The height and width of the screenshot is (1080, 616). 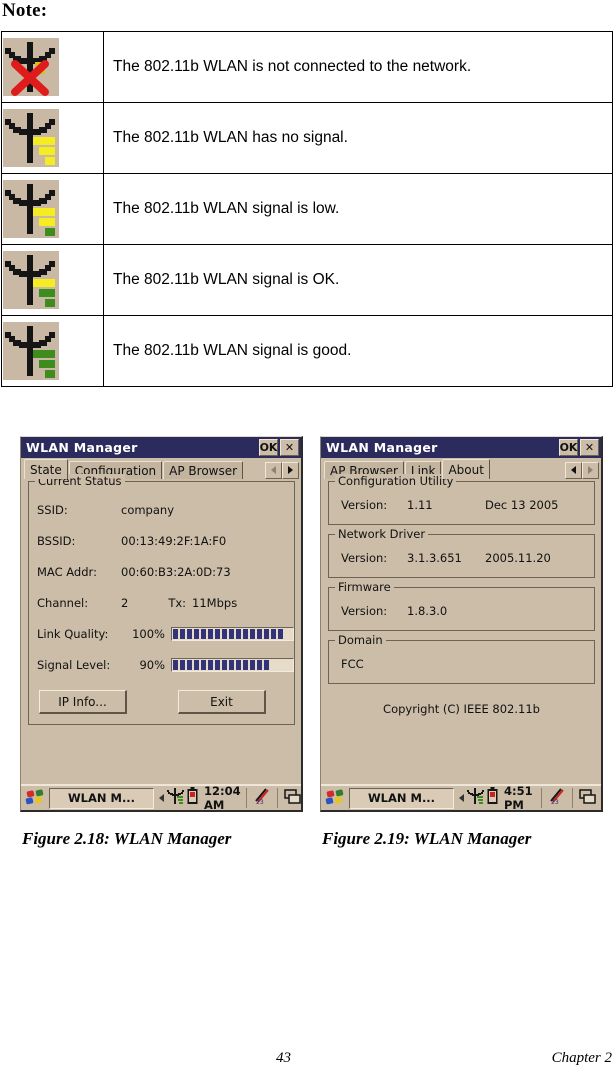 I want to click on domain-value: FCC, so click(x=352, y=664).